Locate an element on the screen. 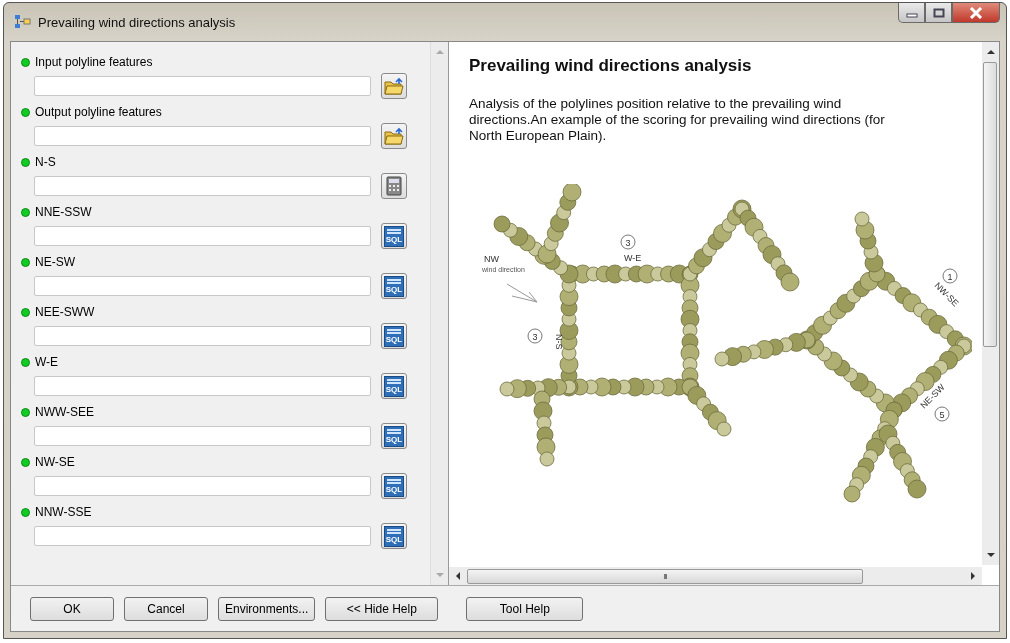 This screenshot has height=643, width=1010. score-label: 5 is located at coordinates (942, 414).